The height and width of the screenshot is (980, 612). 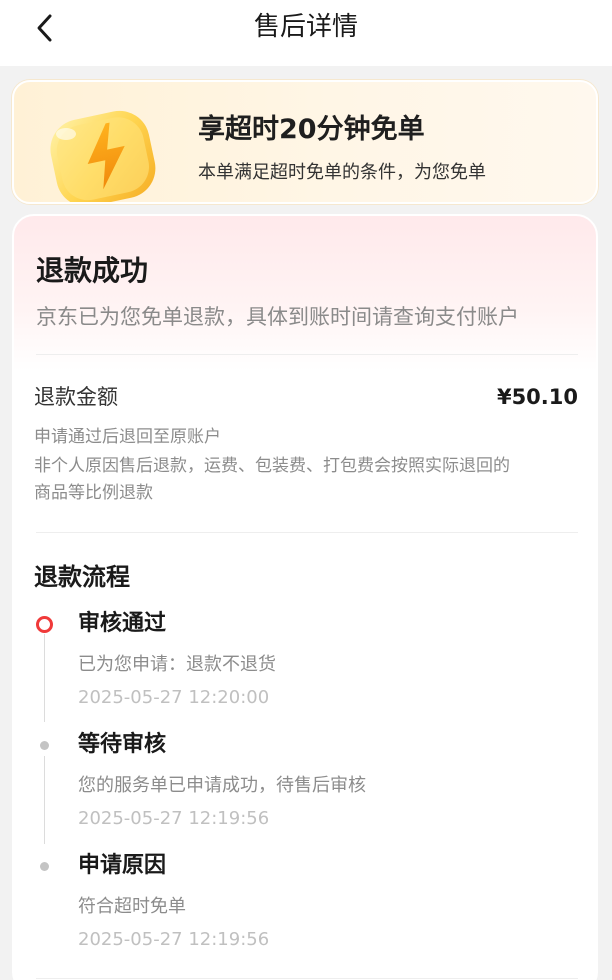 What do you see at coordinates (277, 317) in the screenshot?
I see `refund-status-description: 京东已为您免单退款，具体到账时间请查询支付账户` at bounding box center [277, 317].